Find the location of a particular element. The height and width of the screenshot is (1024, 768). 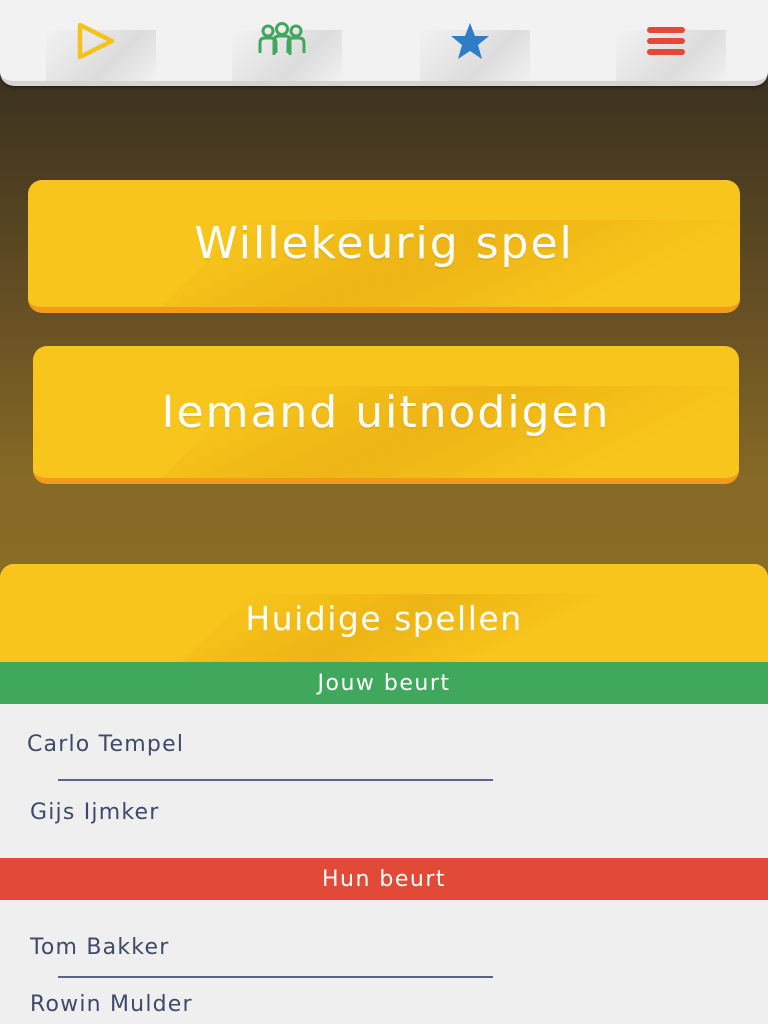

player-name: Gijs Ijmker is located at coordinates (95, 812).